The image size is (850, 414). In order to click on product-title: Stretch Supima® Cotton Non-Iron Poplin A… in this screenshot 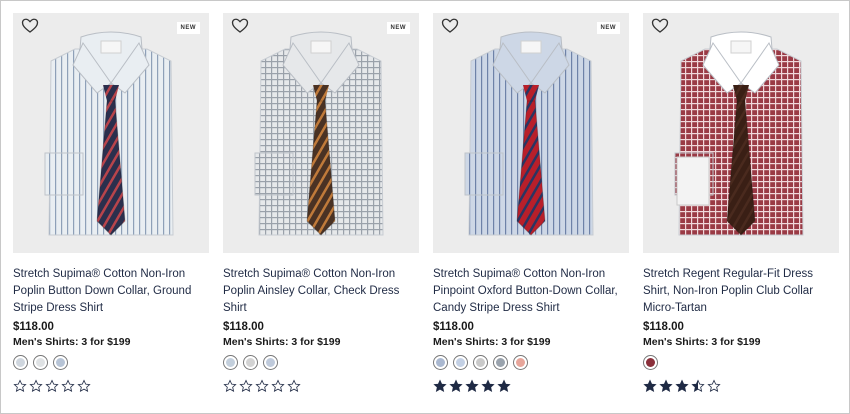, I will do `click(321, 291)`.